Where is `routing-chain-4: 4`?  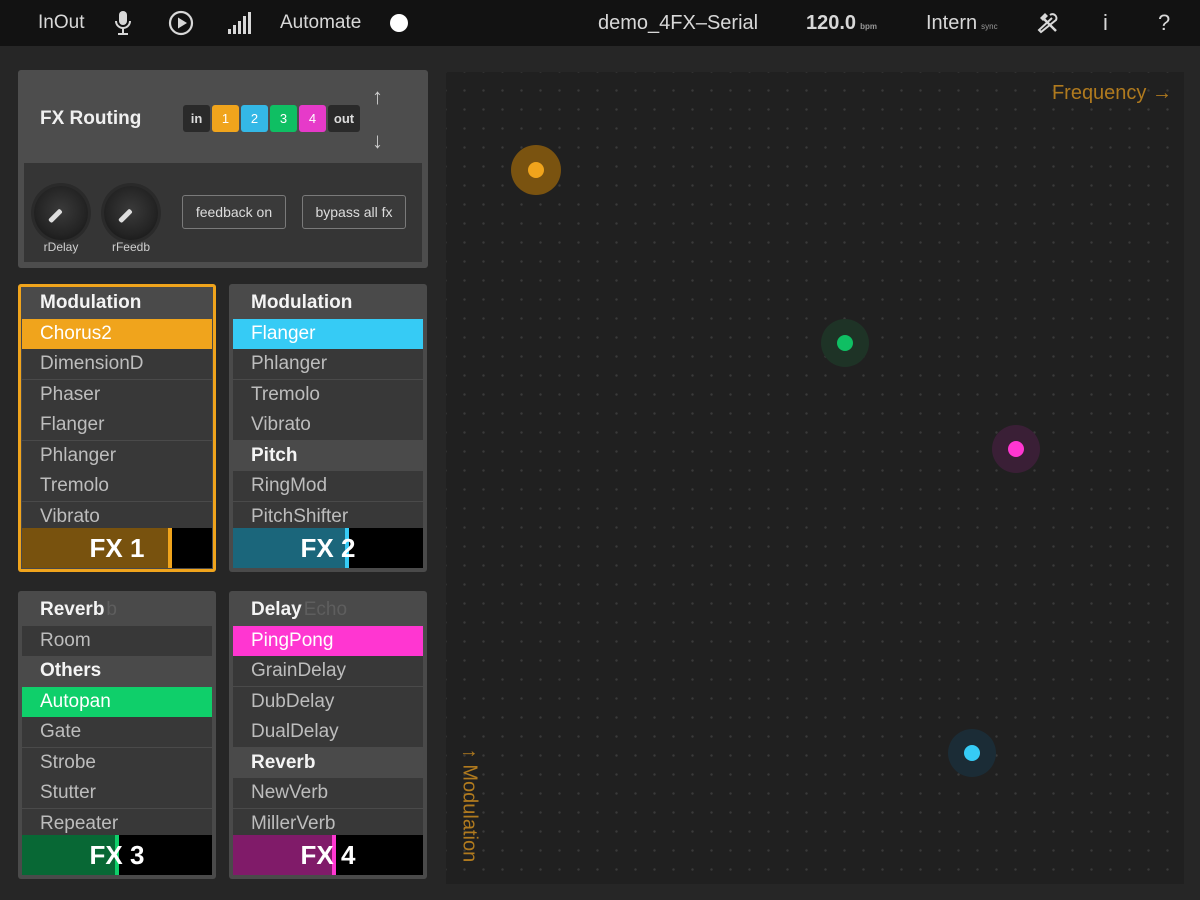 routing-chain-4: 4 is located at coordinates (312, 118).